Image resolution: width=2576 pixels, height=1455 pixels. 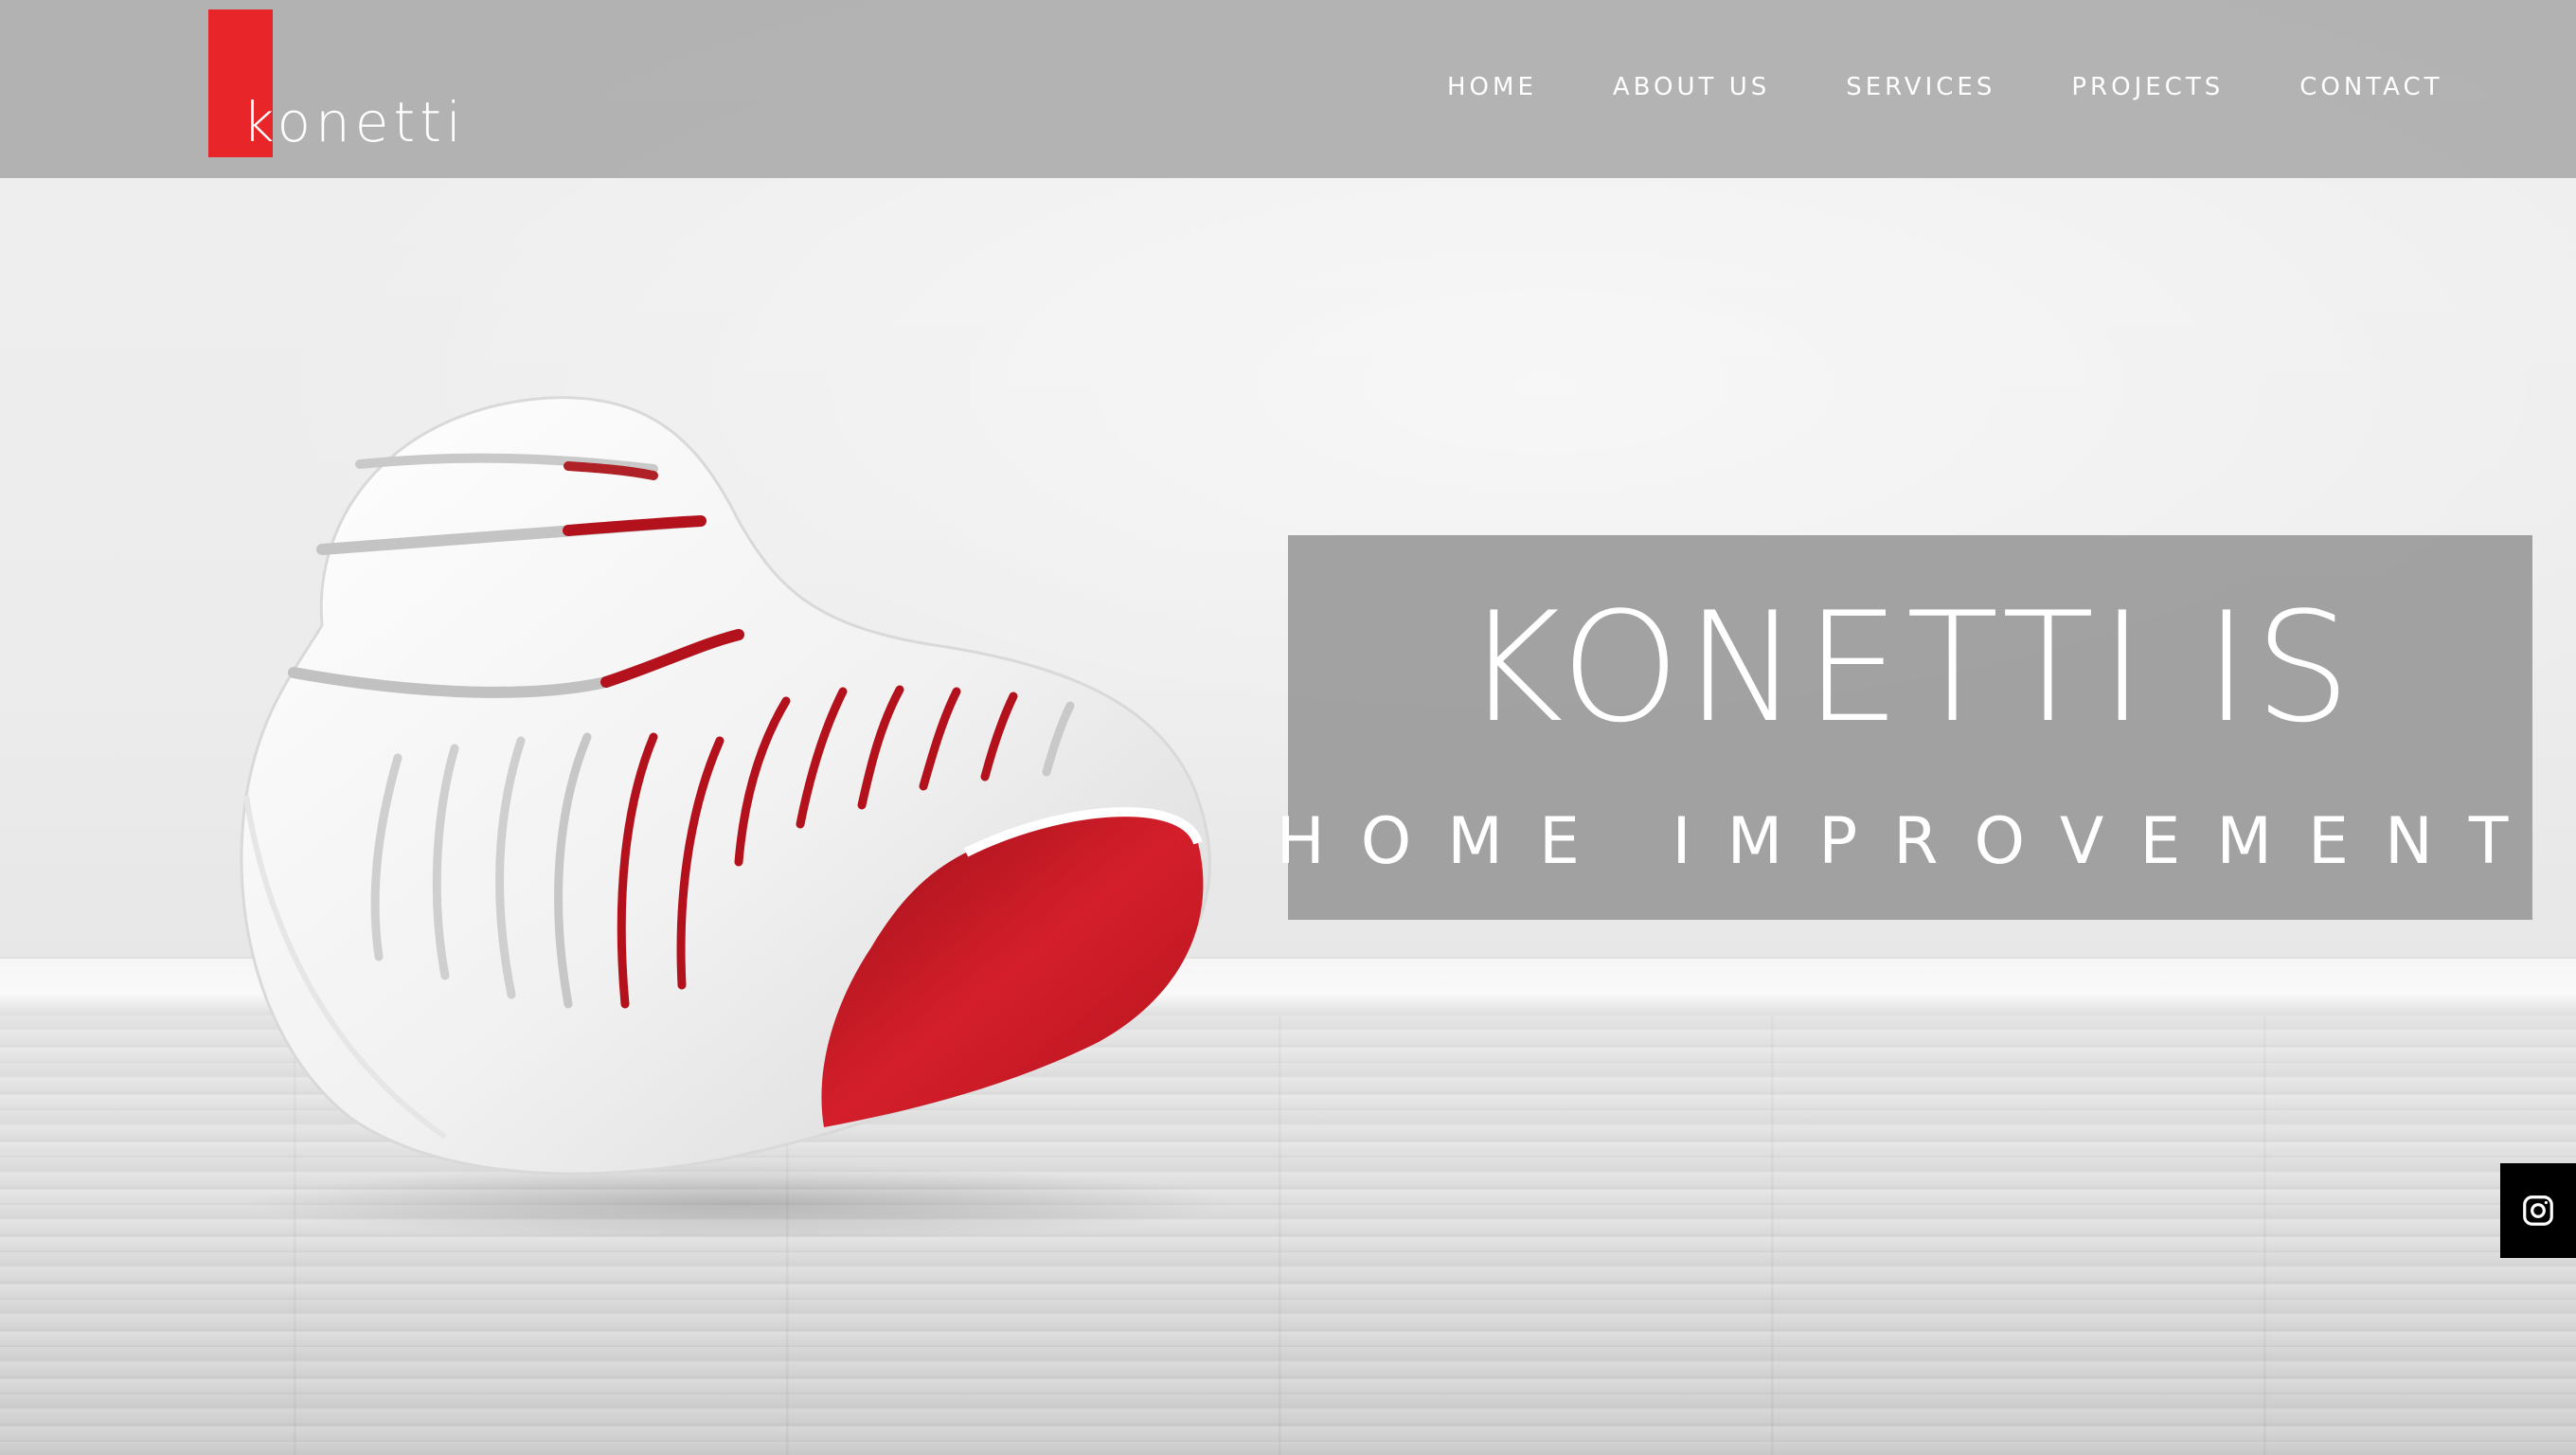 I want to click on instagram-icon, so click(x=2538, y=1210).